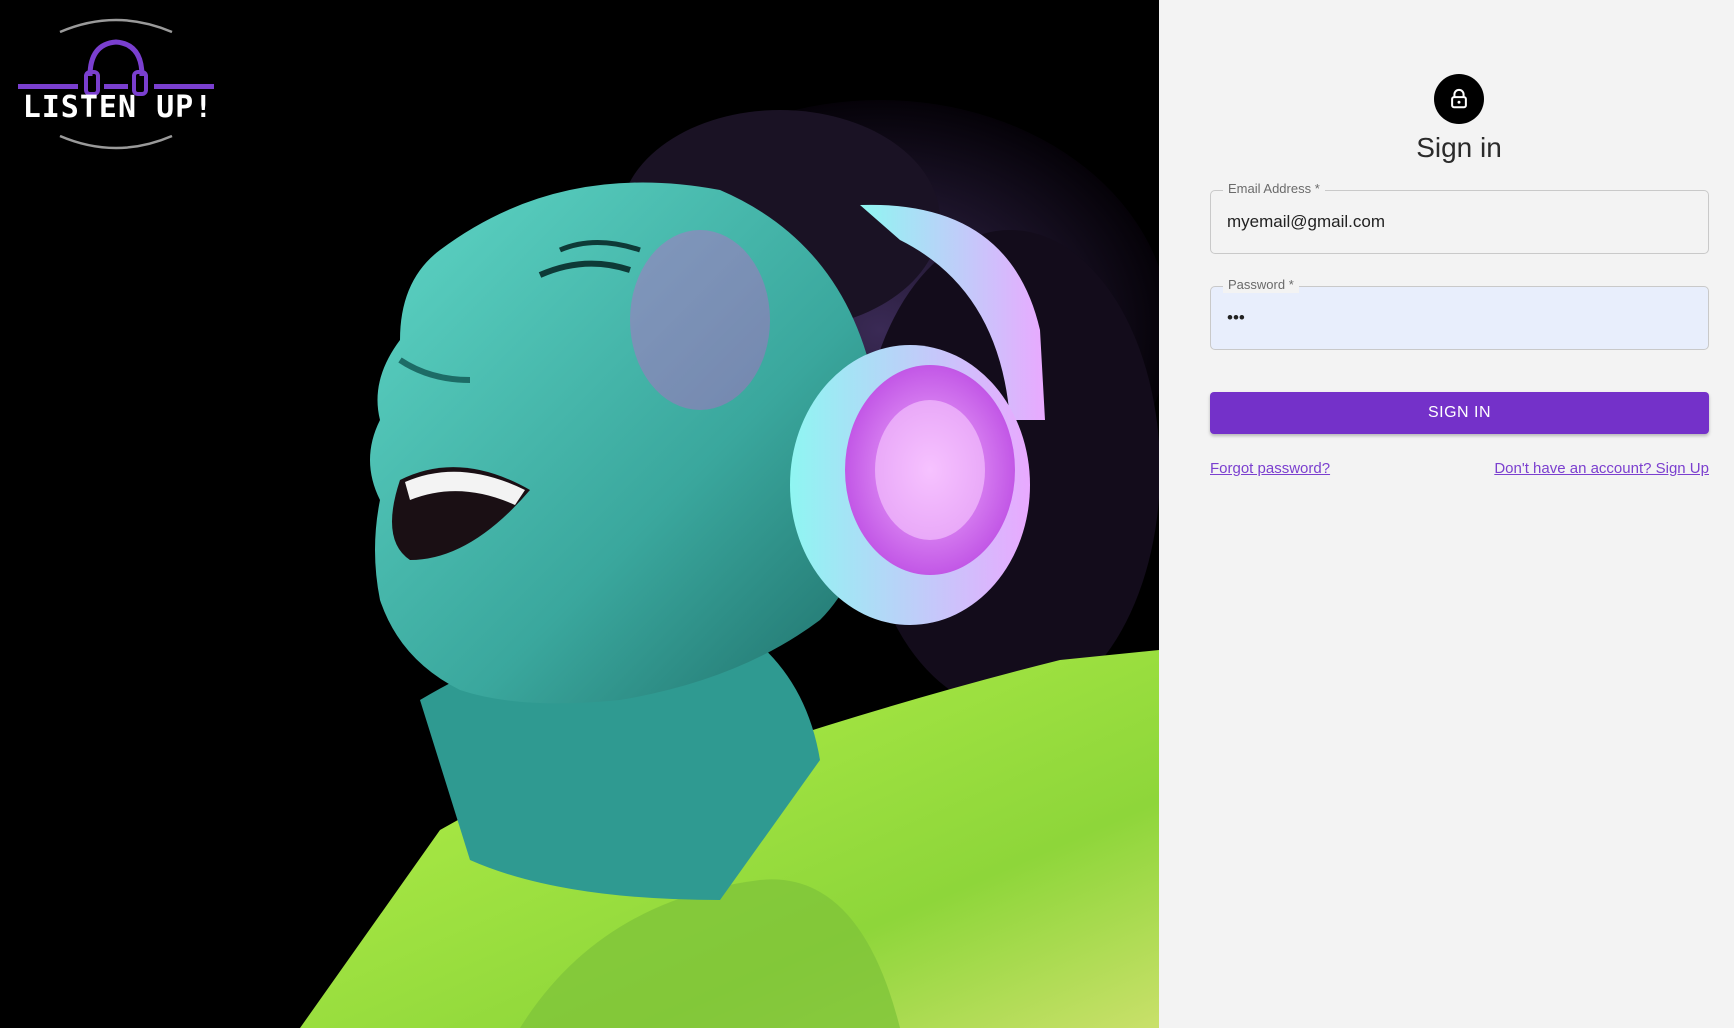 The image size is (1734, 1028). I want to click on logo-text: LISTEN UP!, so click(118, 107).